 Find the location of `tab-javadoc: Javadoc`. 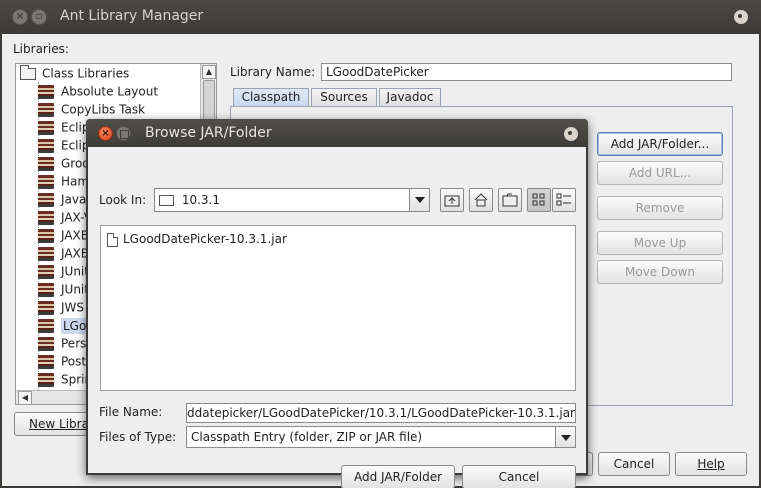

tab-javadoc: Javadoc is located at coordinates (410, 97).